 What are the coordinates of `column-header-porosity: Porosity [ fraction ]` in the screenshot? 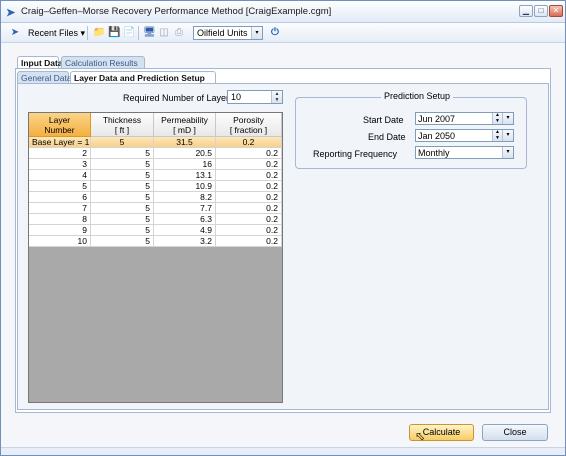 It's located at (249, 125).